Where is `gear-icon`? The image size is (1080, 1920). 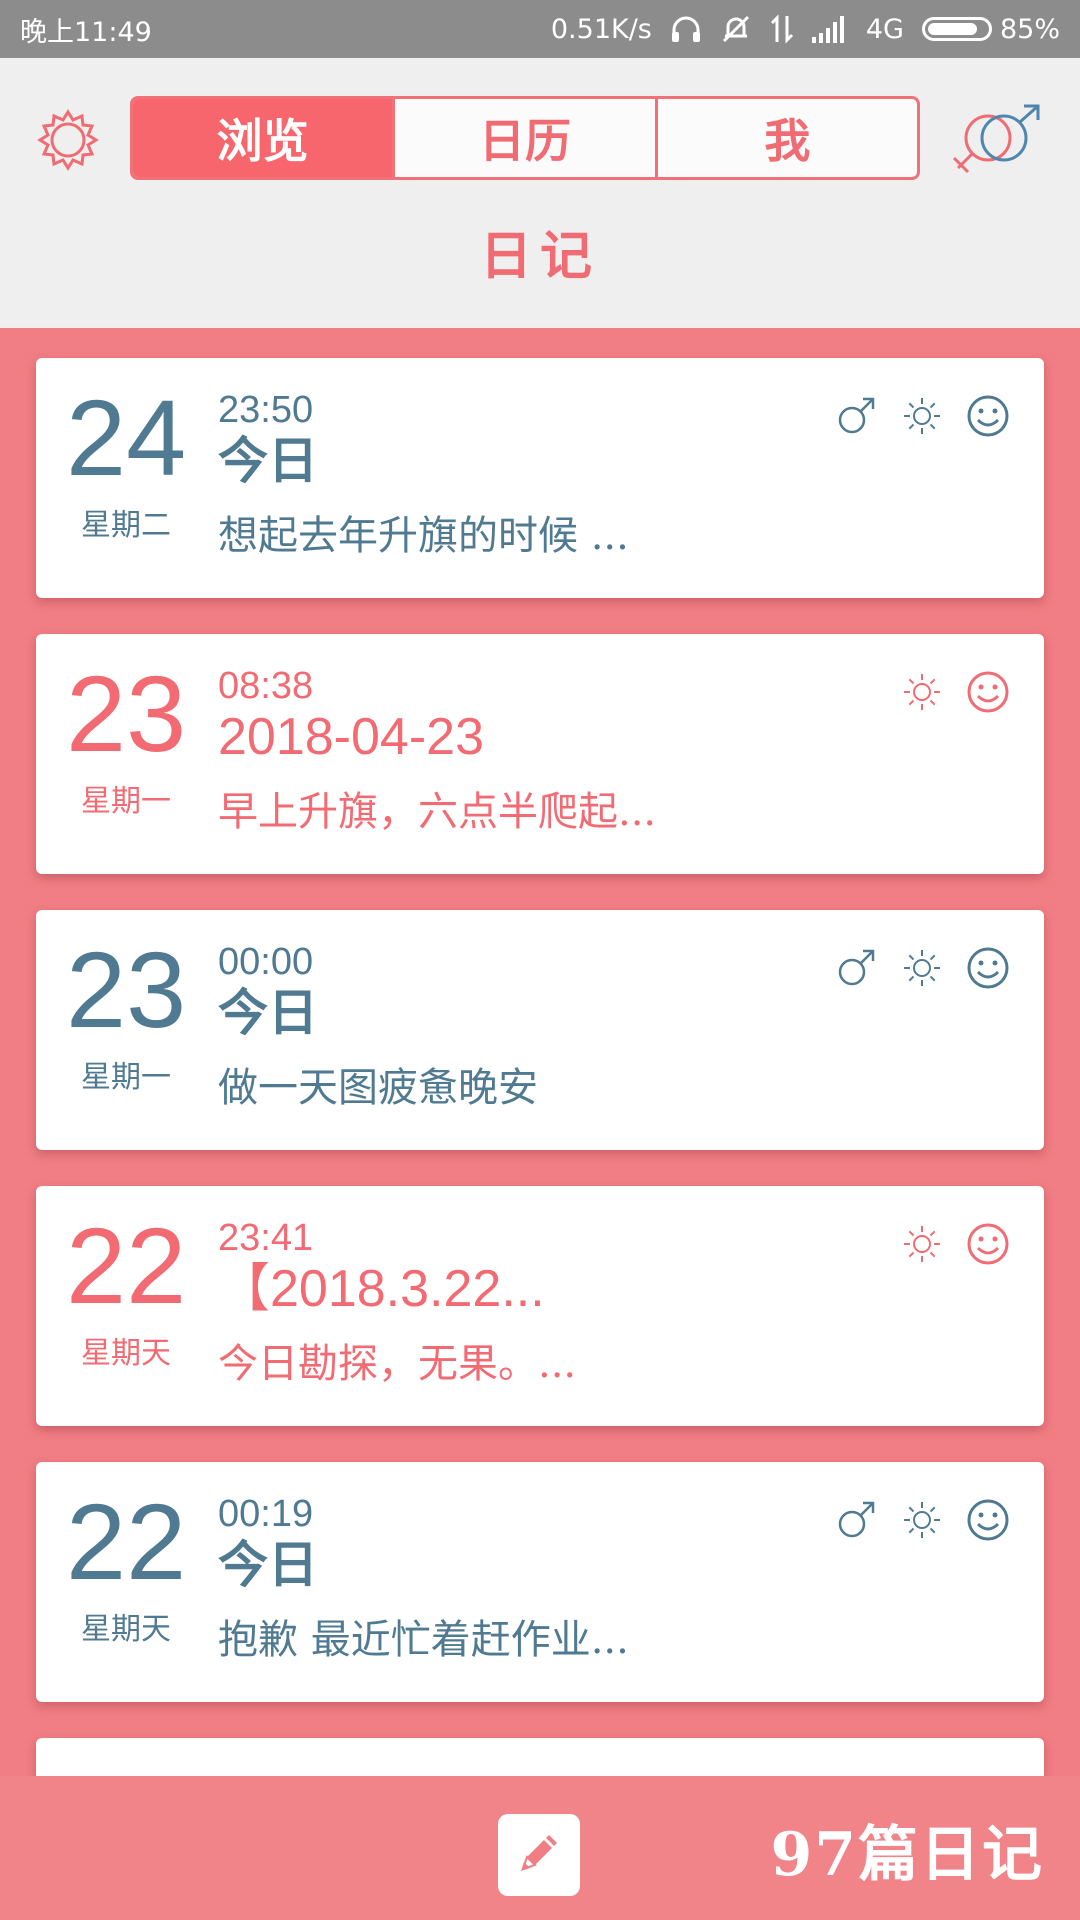
gear-icon is located at coordinates (68, 140).